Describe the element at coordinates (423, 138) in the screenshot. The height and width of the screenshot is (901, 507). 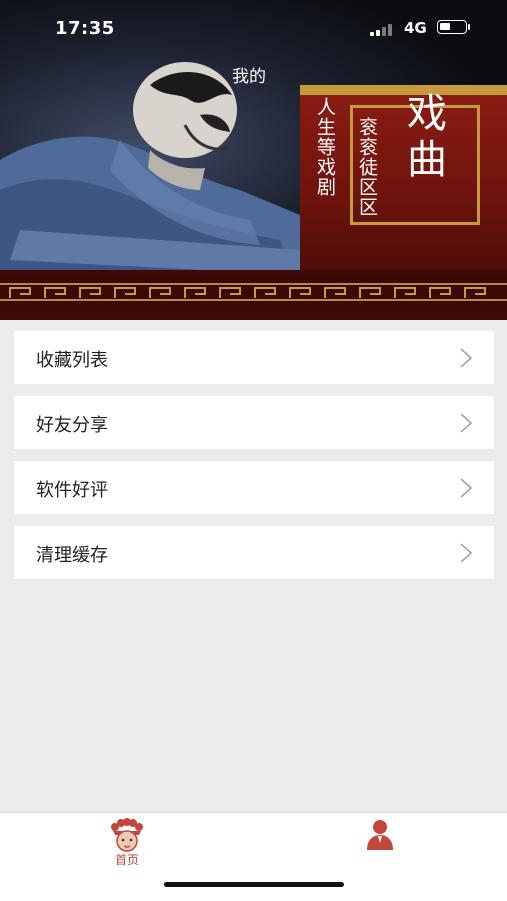
I see `banner-title: 戏曲` at that location.